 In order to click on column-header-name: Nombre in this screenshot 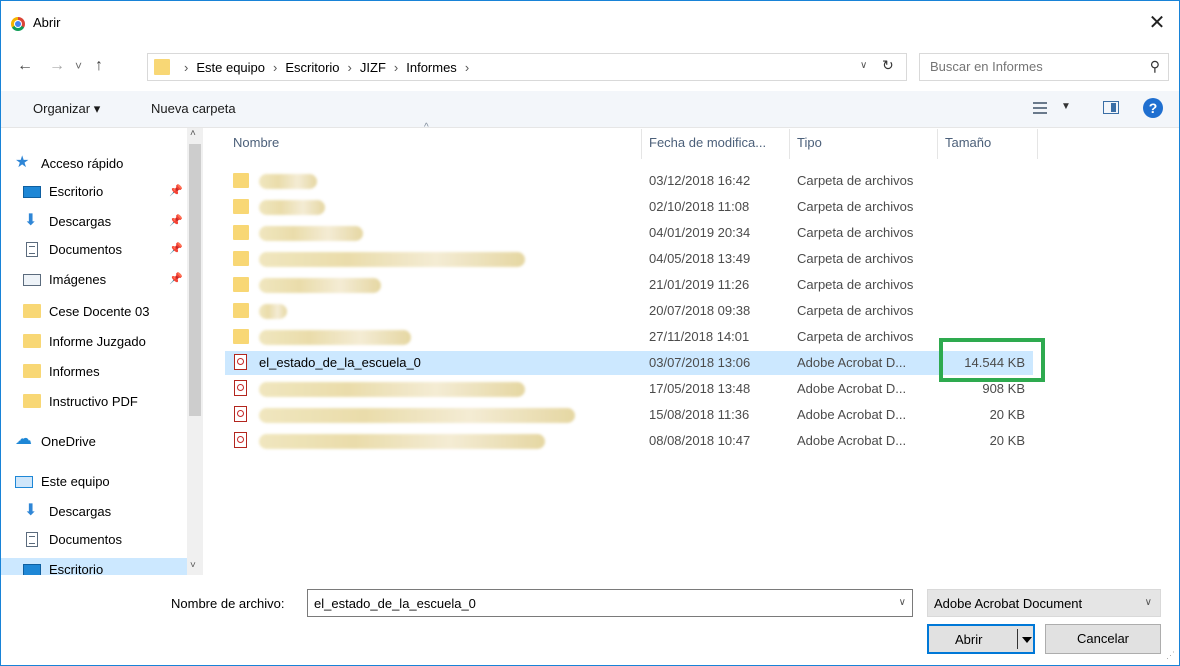, I will do `click(256, 142)`.